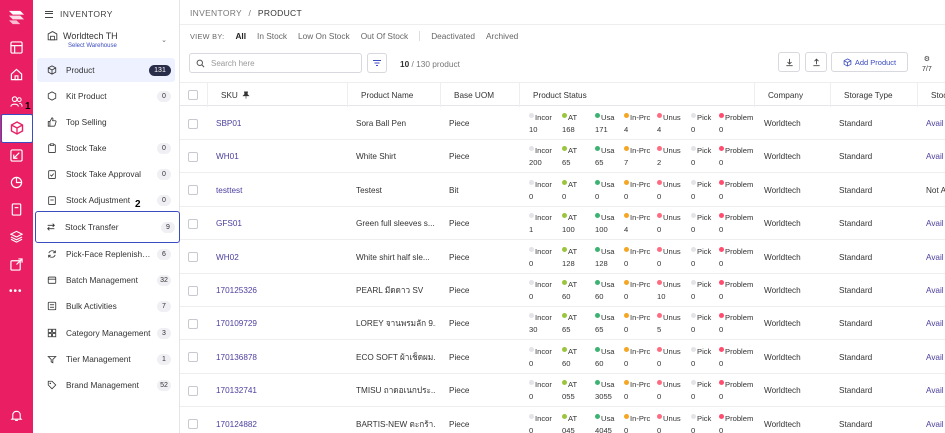 The image size is (945, 433). Describe the element at coordinates (739, 151) in the screenshot. I see `status-label: Problem` at that location.